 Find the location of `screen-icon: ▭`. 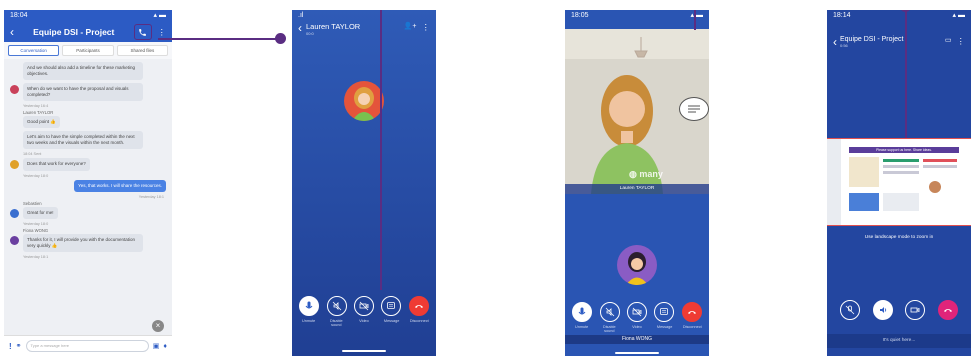

screen-icon: ▭ is located at coordinates (948, 40).